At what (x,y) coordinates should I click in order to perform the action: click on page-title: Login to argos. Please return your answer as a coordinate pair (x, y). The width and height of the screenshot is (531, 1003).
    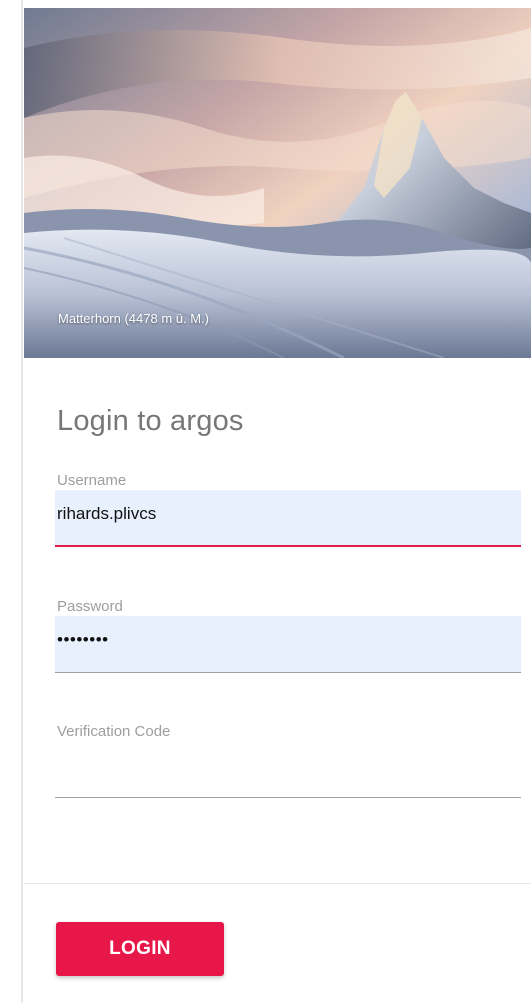
    Looking at the image, I should click on (150, 421).